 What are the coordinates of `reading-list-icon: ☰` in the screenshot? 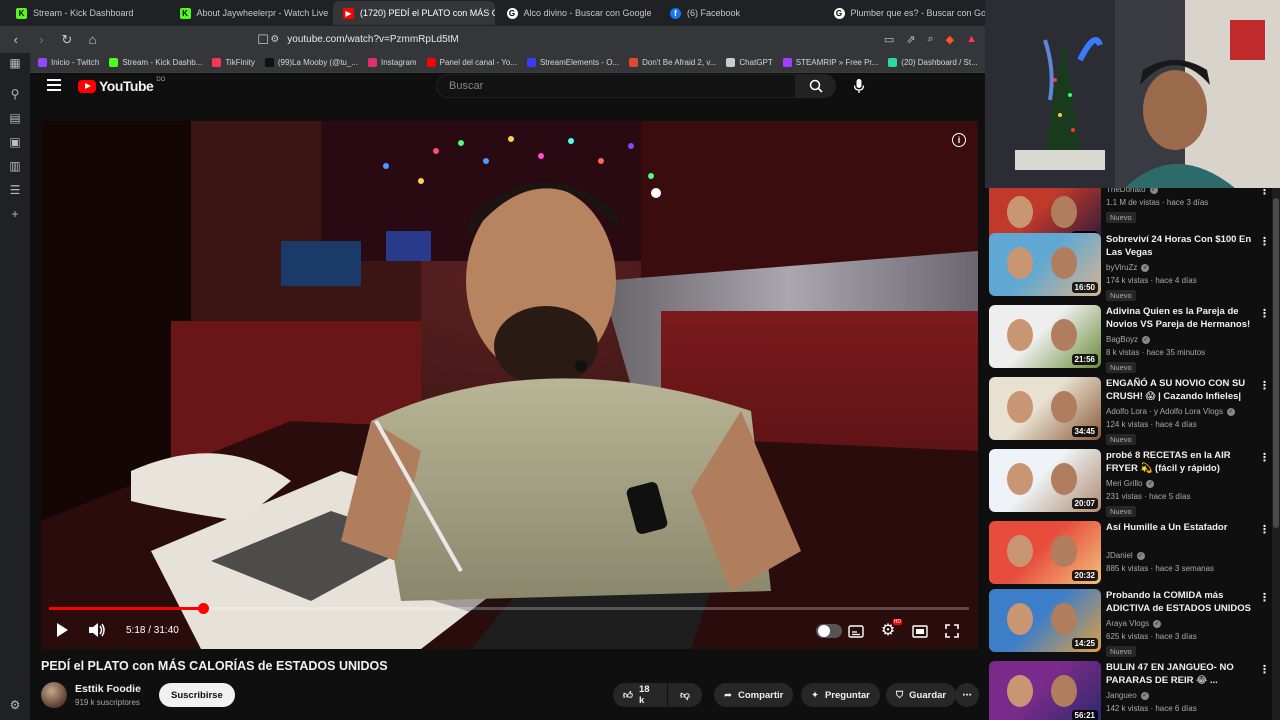 It's located at (15, 190).